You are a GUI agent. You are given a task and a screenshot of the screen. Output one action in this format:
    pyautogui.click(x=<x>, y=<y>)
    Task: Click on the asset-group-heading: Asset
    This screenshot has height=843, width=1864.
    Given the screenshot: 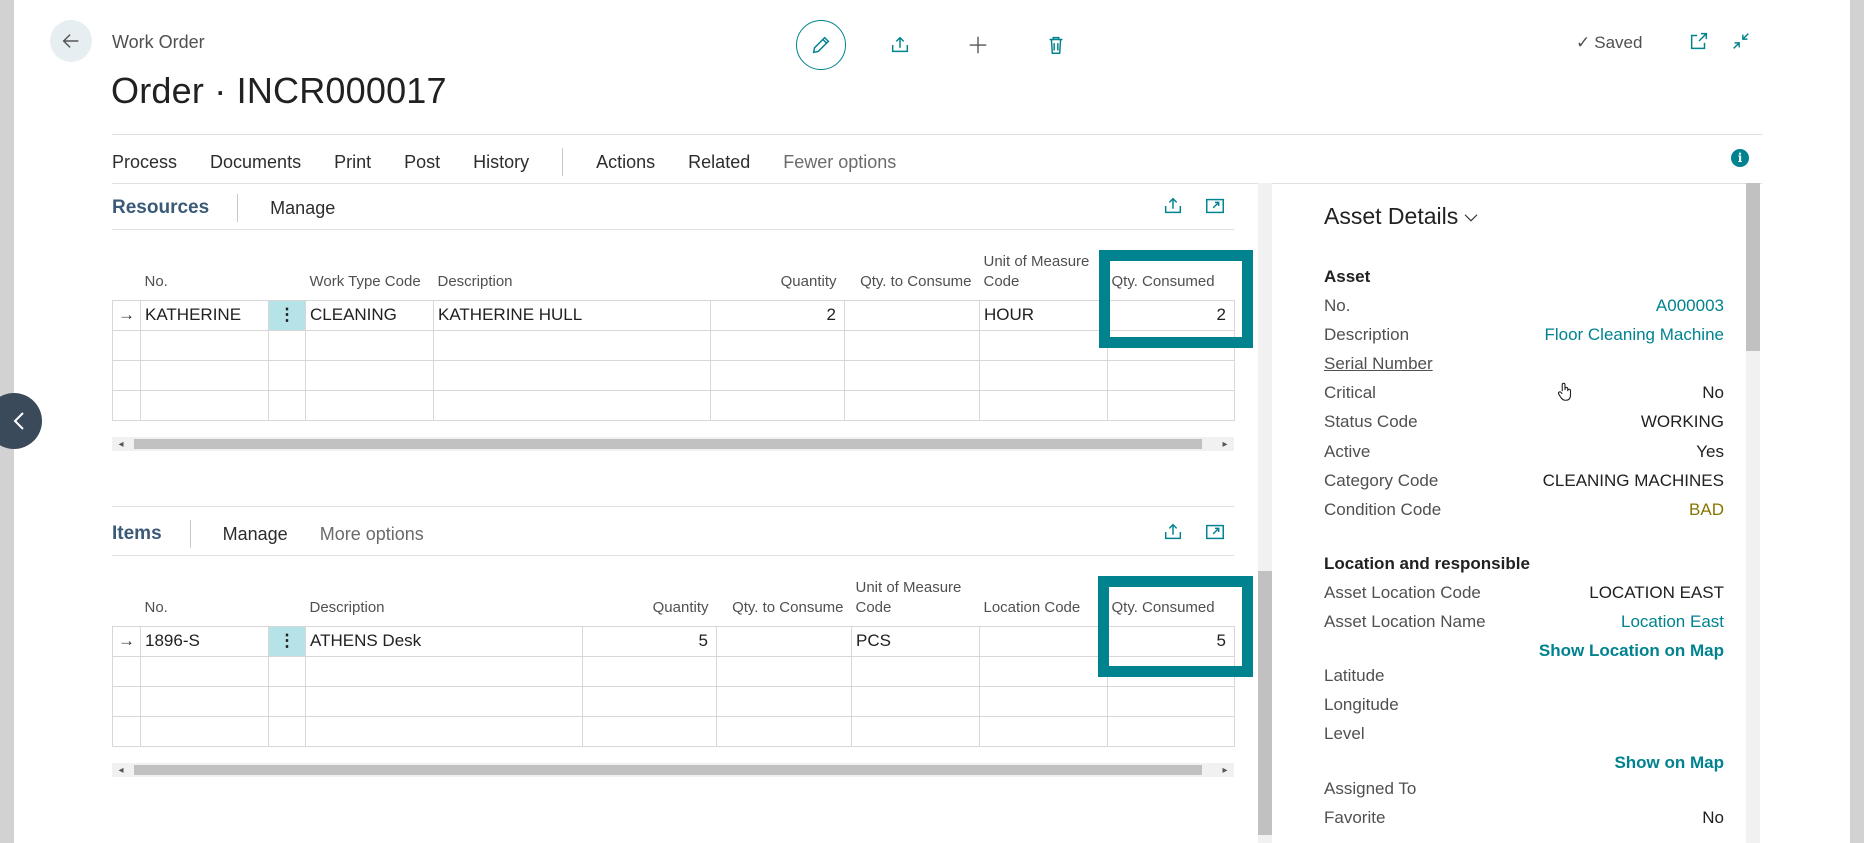 What is the action you would take?
    pyautogui.click(x=1347, y=276)
    